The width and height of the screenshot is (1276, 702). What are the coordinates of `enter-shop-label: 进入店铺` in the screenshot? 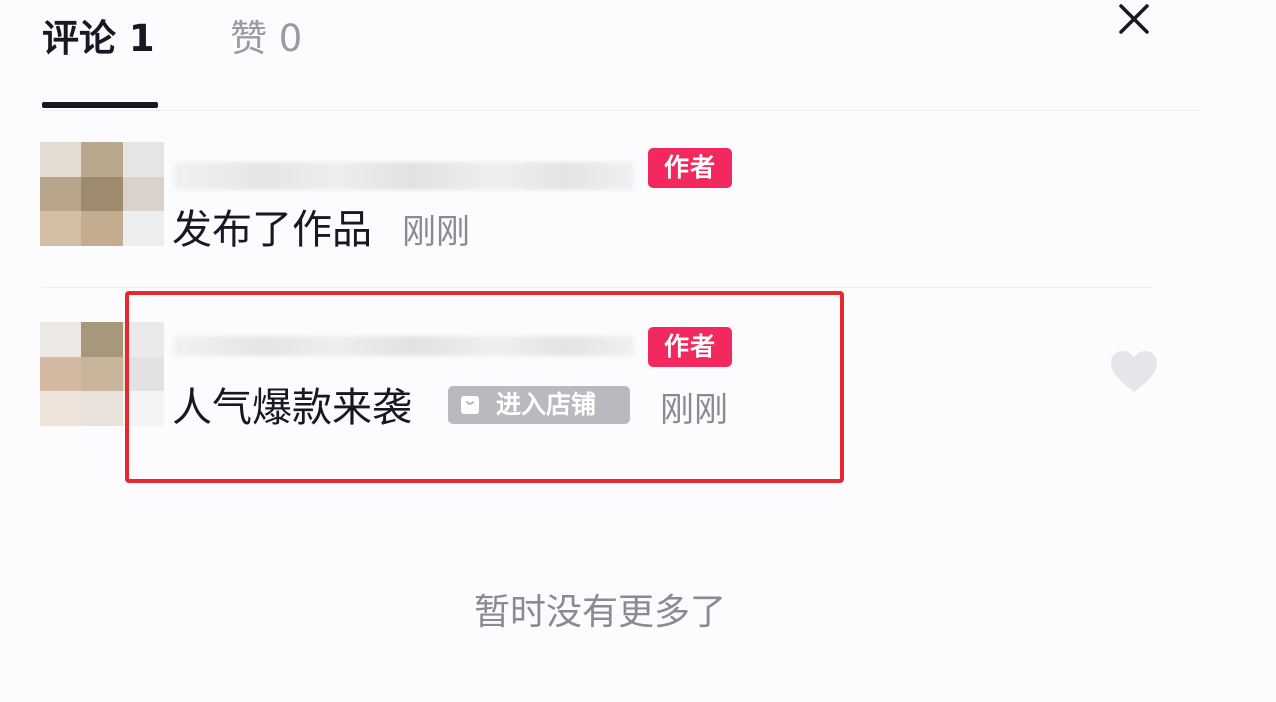 It's located at (546, 404).